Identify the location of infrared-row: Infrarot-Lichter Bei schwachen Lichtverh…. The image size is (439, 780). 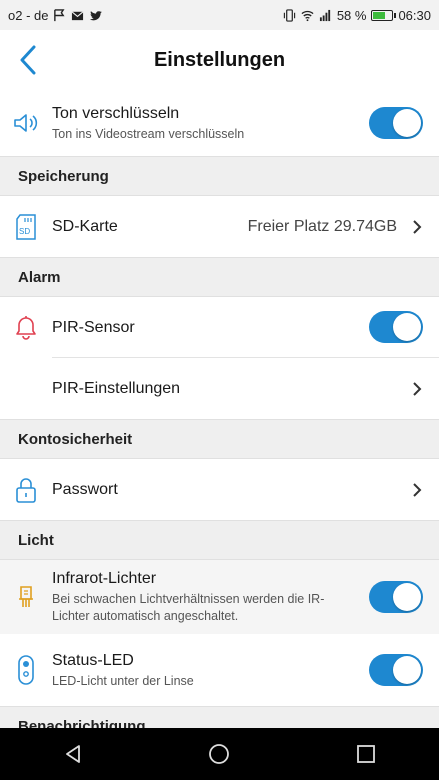
(219, 597).